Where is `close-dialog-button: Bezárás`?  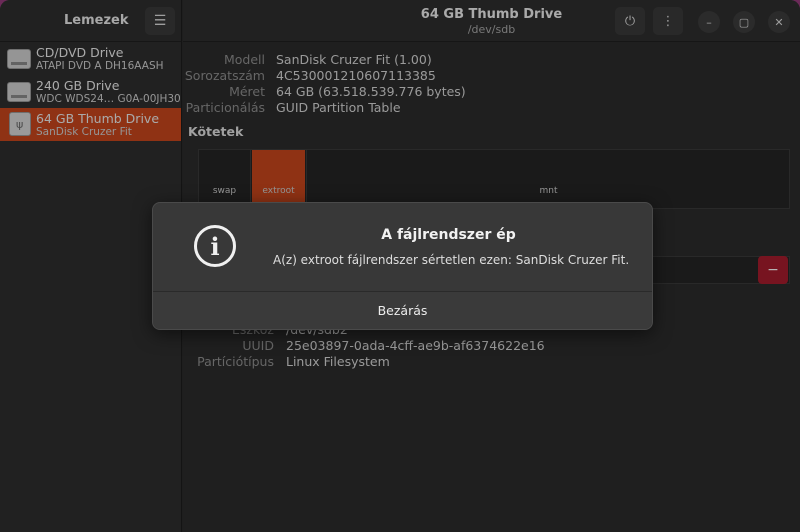 close-dialog-button: Bezárás is located at coordinates (402, 310).